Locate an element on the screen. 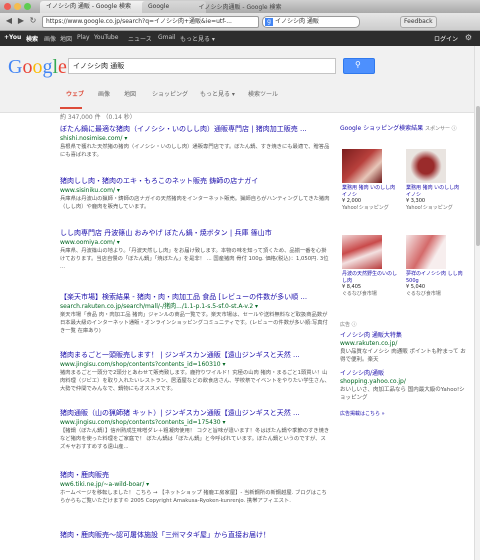 The height and width of the screenshot is (560, 480). tab-maps: 地図 is located at coordinates (130, 93).